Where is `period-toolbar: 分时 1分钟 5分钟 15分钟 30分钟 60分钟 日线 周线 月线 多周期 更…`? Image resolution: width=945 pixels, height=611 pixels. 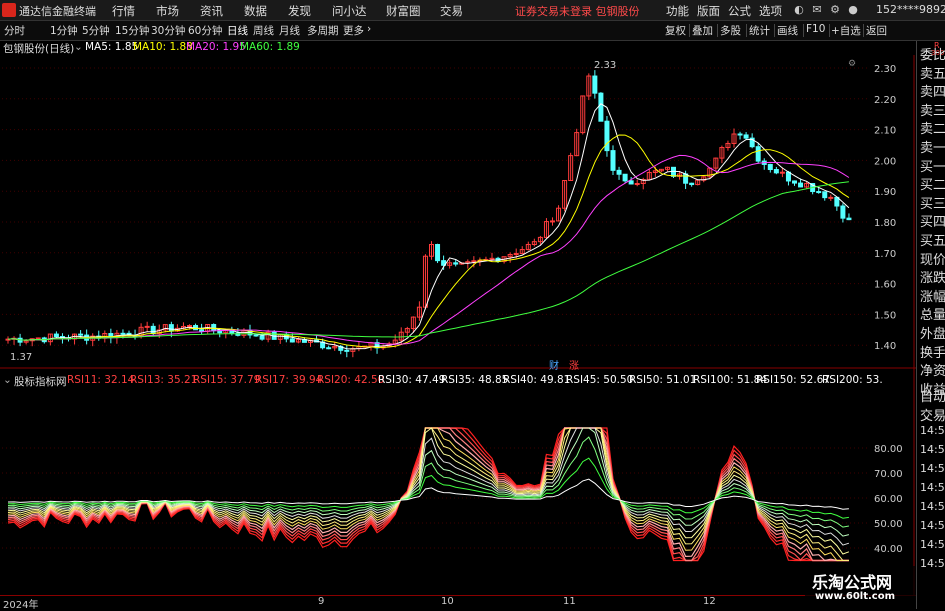
period-toolbar: 分时 1分钟 5分钟 15分钟 30分钟 60分钟 日线 周线 月线 多周期 更… is located at coordinates (472, 31).